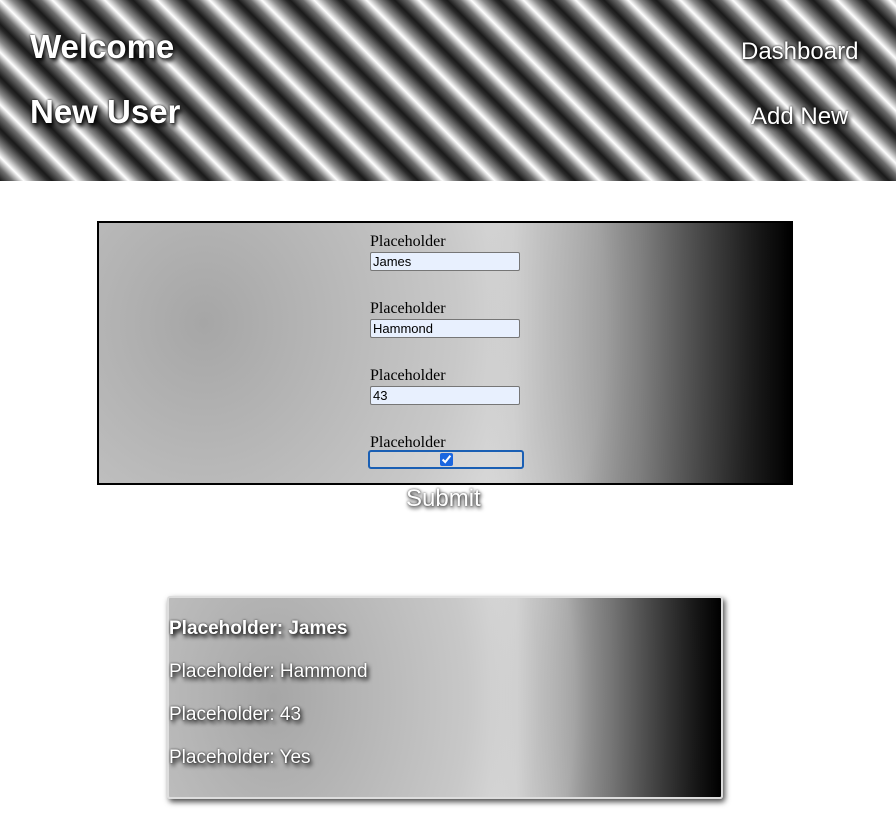 The height and width of the screenshot is (821, 896). I want to click on checkbox-input, so click(446, 459).